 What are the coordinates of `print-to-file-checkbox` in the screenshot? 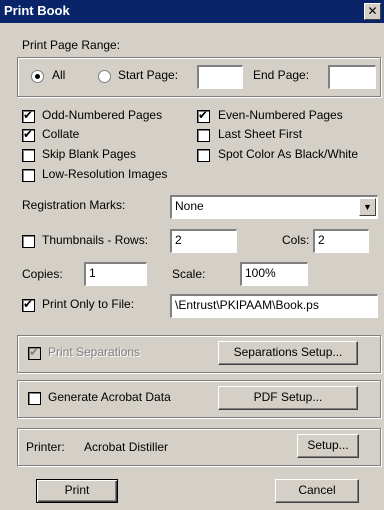 It's located at (28, 304).